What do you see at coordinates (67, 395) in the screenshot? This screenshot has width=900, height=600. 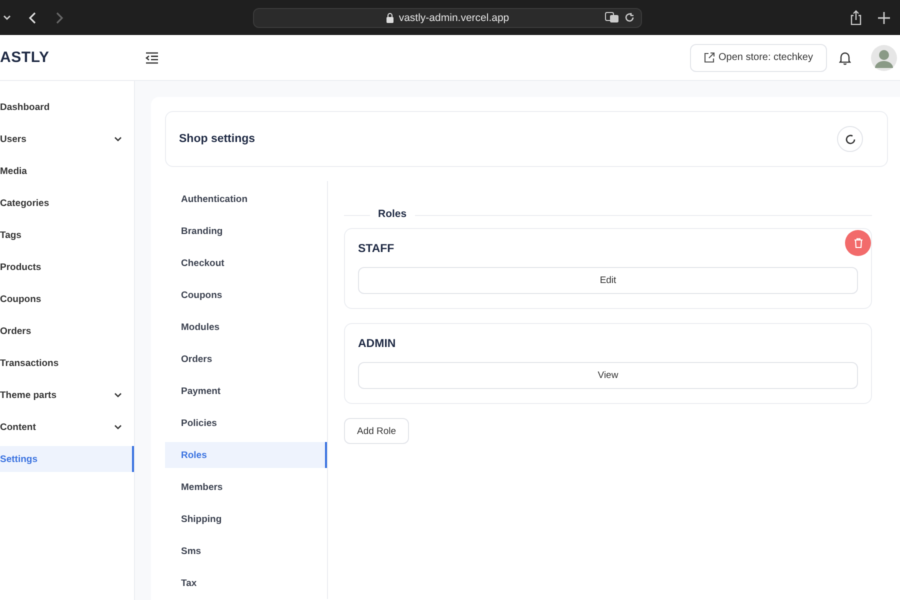 I see `sidebar-item: Theme parts` at bounding box center [67, 395].